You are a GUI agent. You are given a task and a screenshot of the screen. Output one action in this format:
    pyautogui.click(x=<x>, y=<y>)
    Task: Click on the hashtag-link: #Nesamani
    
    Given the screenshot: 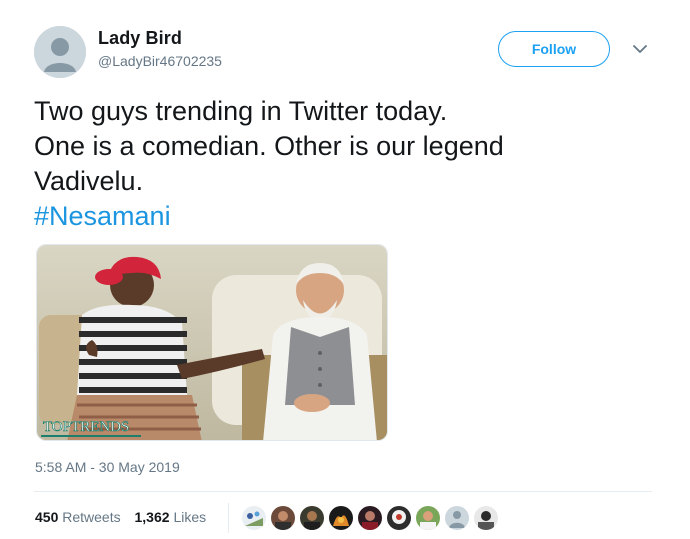 What is the action you would take?
    pyautogui.click(x=334, y=216)
    